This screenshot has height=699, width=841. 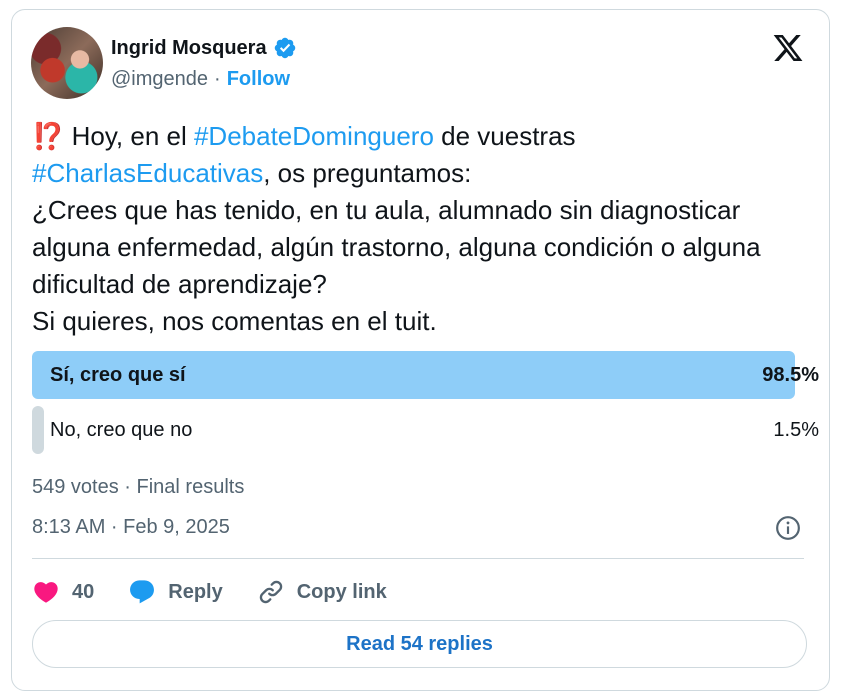 What do you see at coordinates (159, 79) in the screenshot?
I see `author-handle: @imgende` at bounding box center [159, 79].